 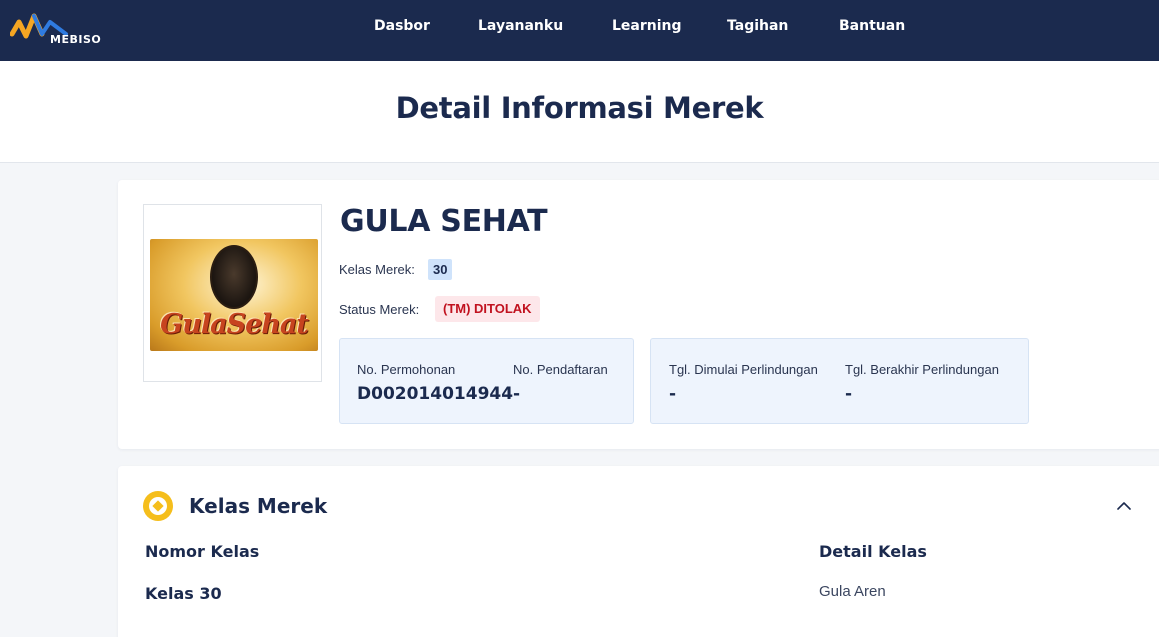 I want to click on status-badge: (TM) DITOLAK, so click(x=487, y=309).